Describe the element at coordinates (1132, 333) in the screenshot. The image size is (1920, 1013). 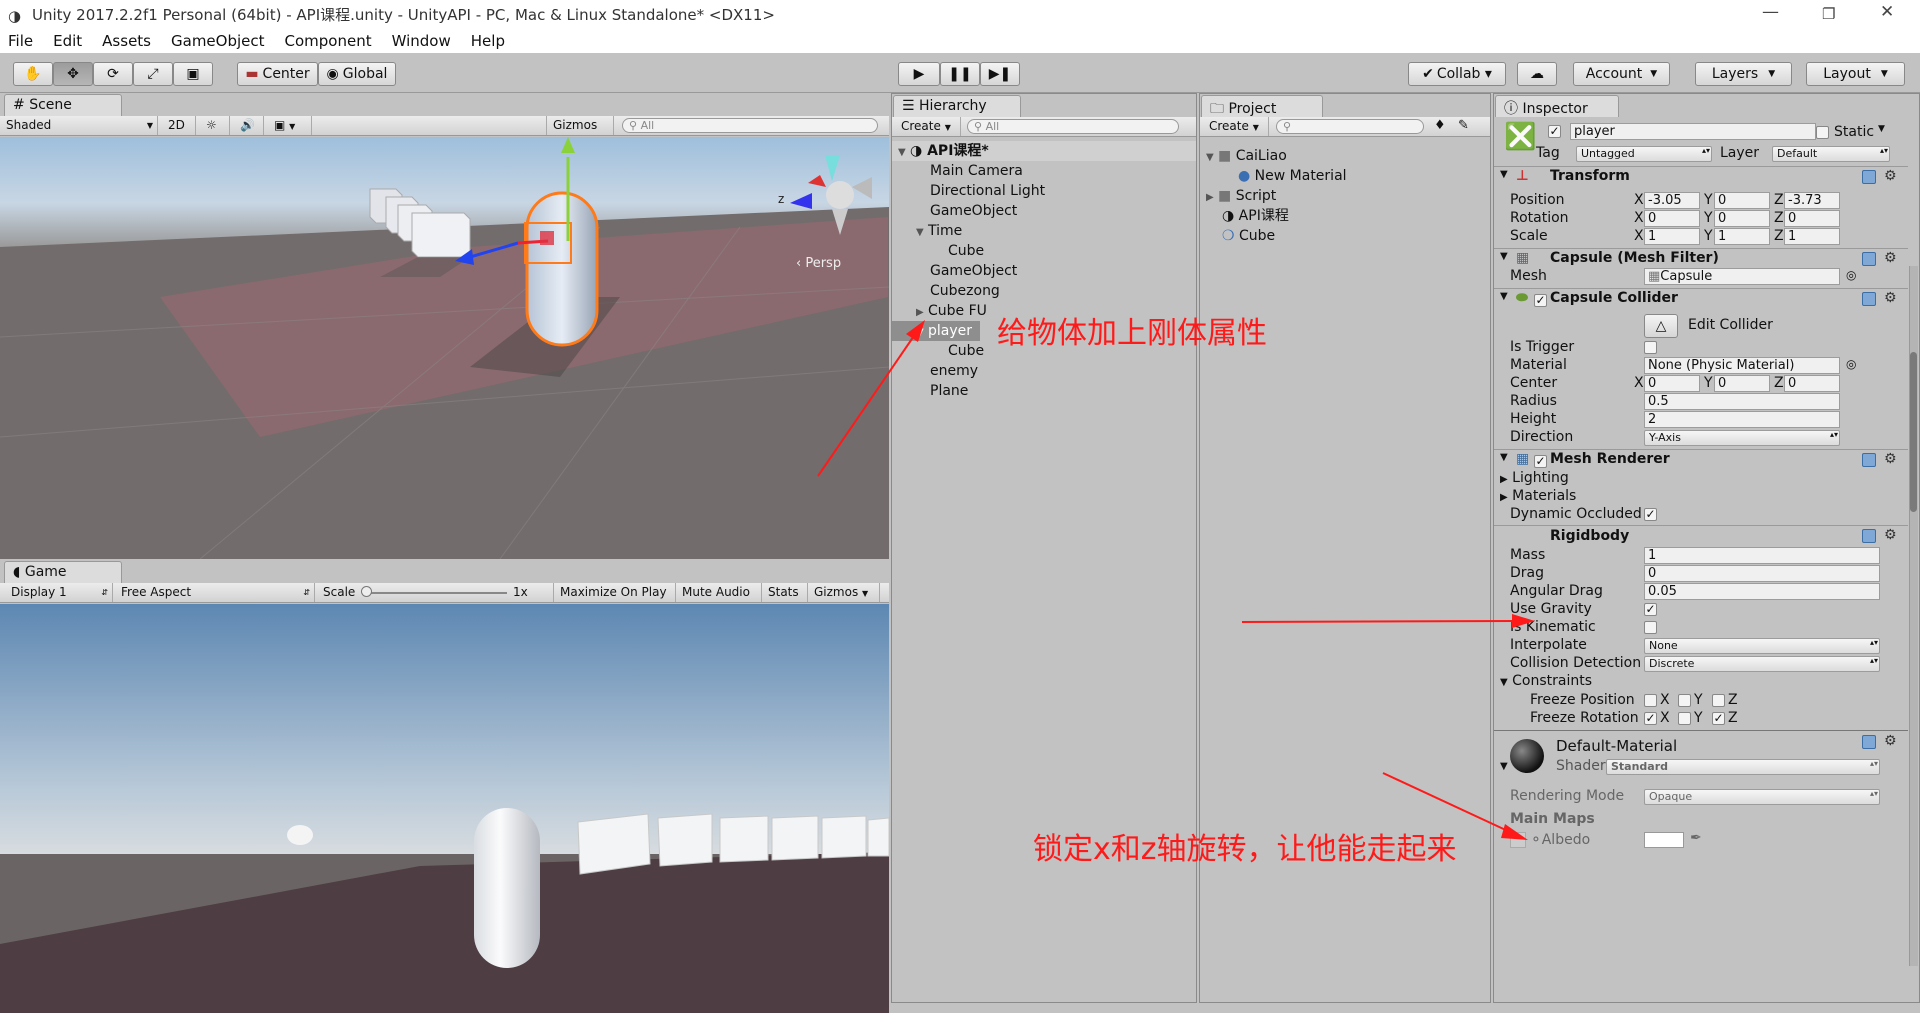
I see `rigidbody-annotation: 给物体加上刚体属性` at that location.